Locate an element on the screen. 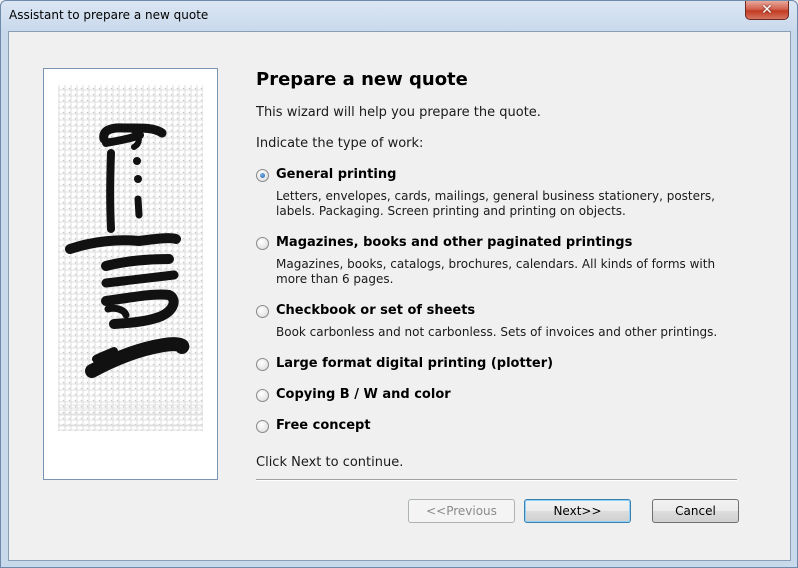 Image resolution: width=798 pixels, height=568 pixels. next-button: Next>> is located at coordinates (577, 511).